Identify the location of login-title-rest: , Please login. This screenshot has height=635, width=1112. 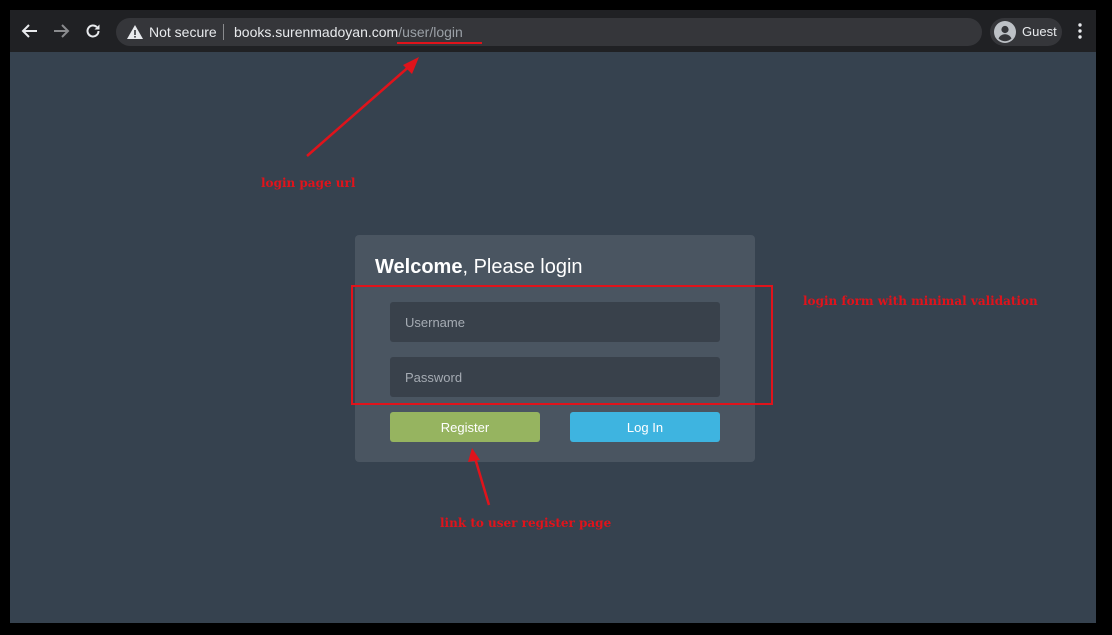
(522, 267).